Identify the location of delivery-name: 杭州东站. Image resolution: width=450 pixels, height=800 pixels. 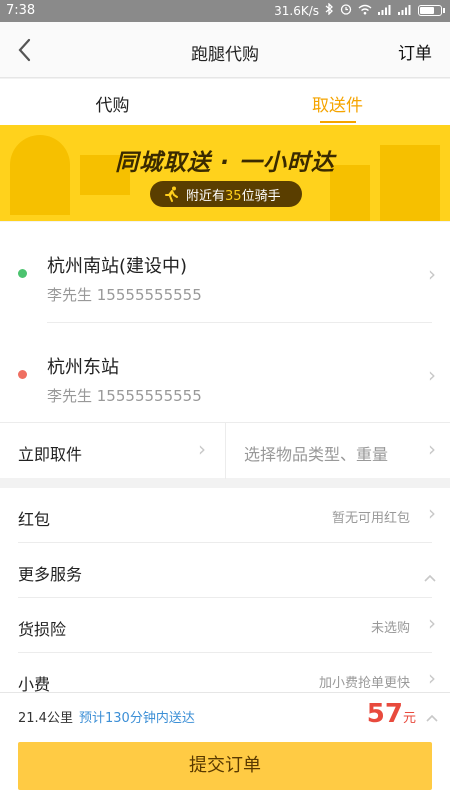
(83, 367).